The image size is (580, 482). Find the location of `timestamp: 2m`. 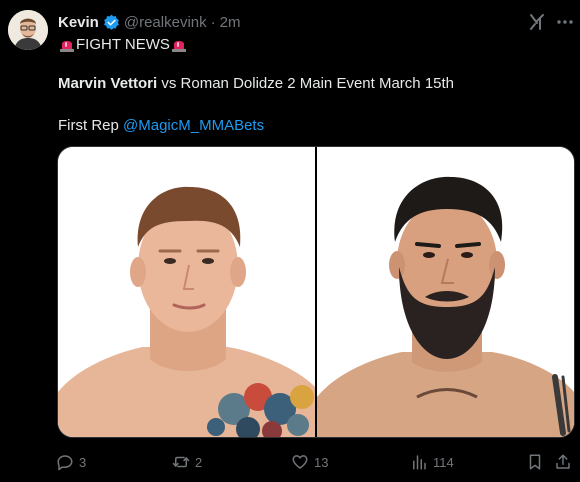

timestamp: 2m is located at coordinates (230, 22).